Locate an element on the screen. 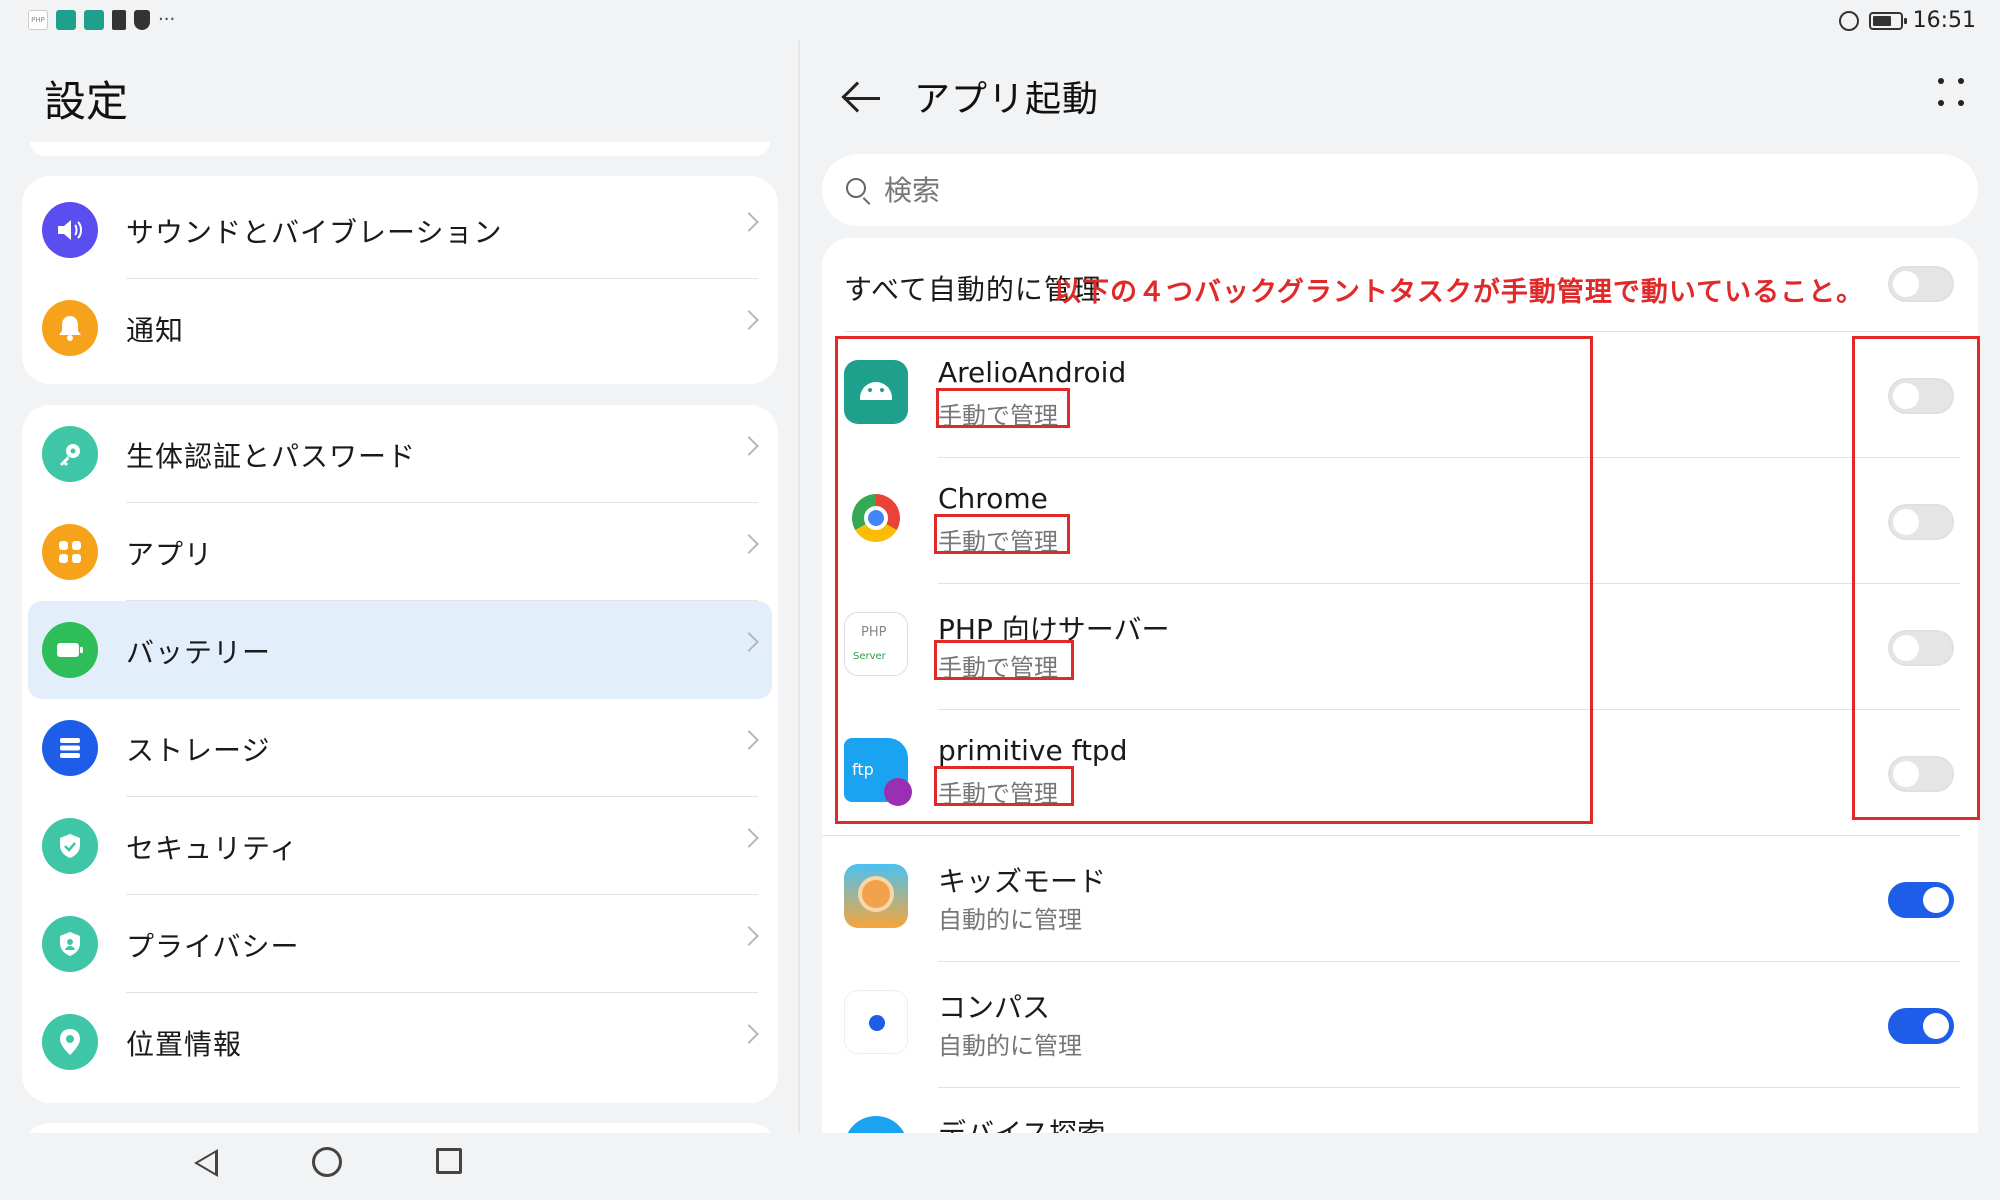 This screenshot has height=1200, width=2000. shield-icon is located at coordinates (142, 20).